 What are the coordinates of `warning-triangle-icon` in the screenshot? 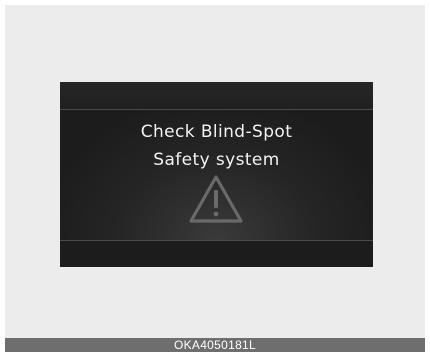 It's located at (216, 199).